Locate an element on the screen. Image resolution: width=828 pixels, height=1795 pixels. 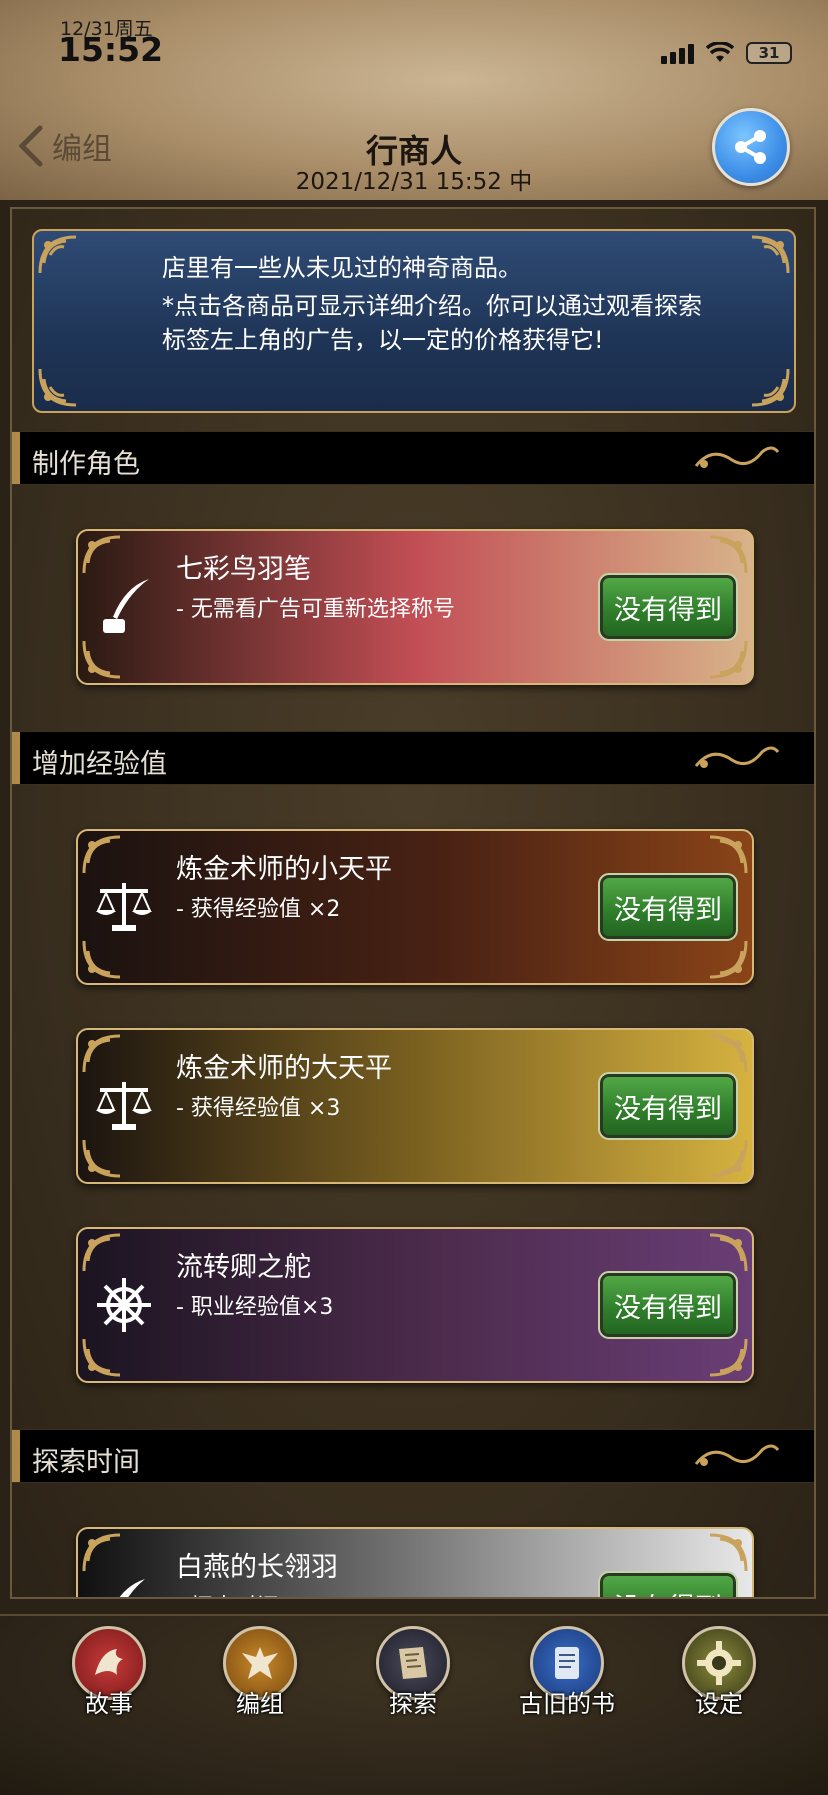
cellular-signal-icon is located at coordinates (677, 53).